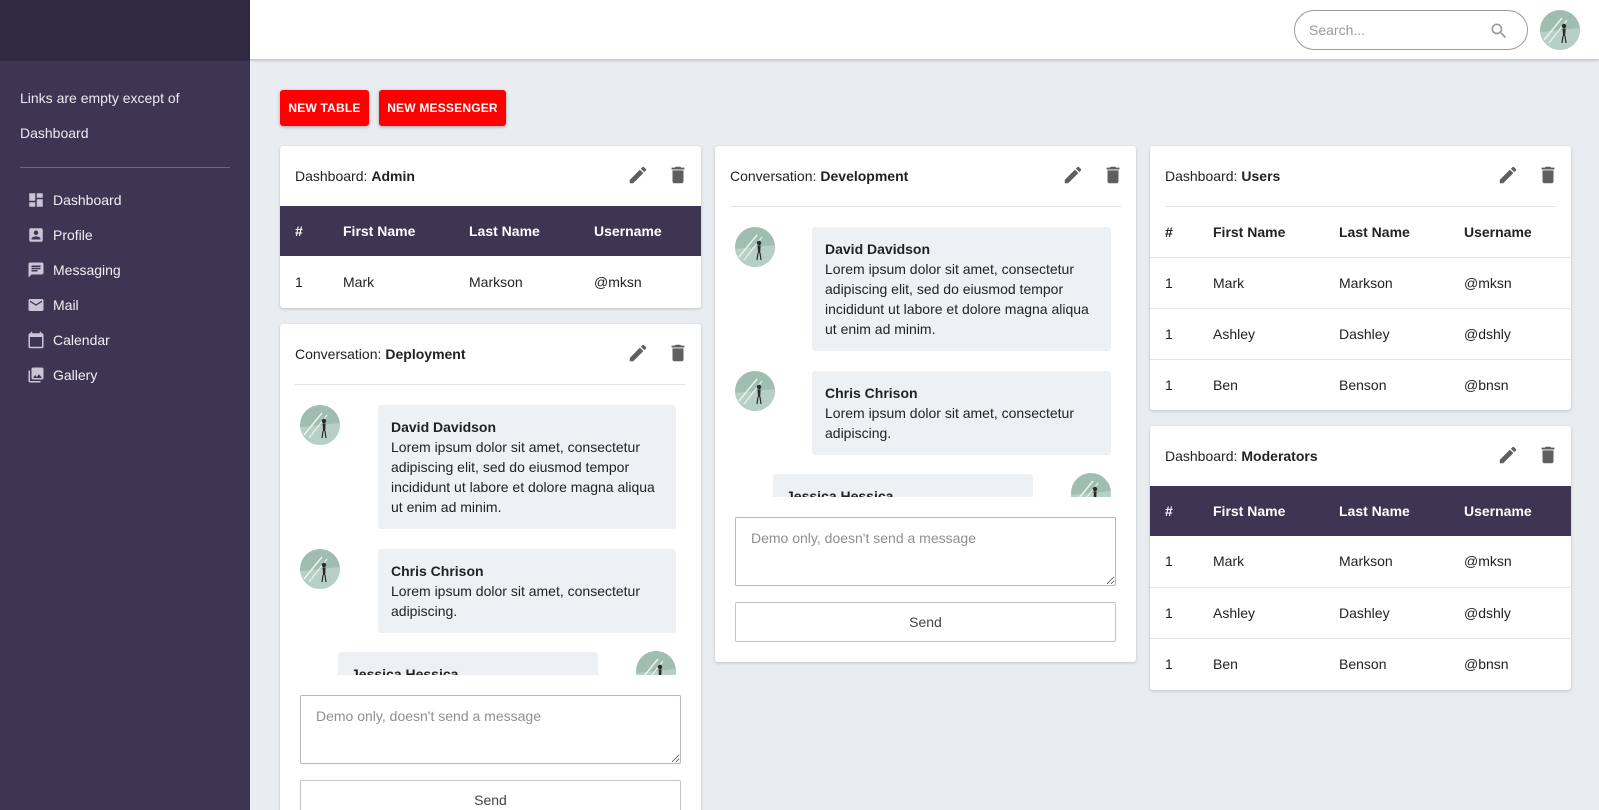 This screenshot has width=1599, height=810. Describe the element at coordinates (490, 176) in the screenshot. I see `card-header: Dashboard: Admin` at that location.